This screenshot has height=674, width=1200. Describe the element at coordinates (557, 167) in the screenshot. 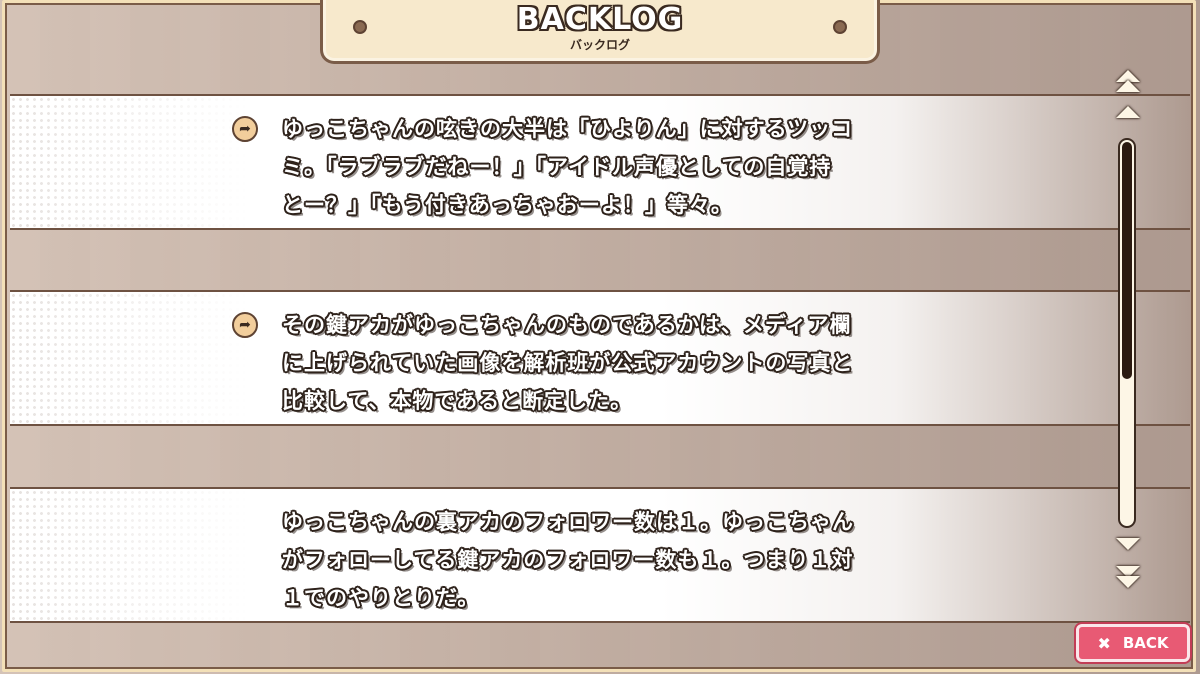

I see `entry-line: ミ。「ラブラブだねー！」「アイドル声優としての自覚持` at that location.